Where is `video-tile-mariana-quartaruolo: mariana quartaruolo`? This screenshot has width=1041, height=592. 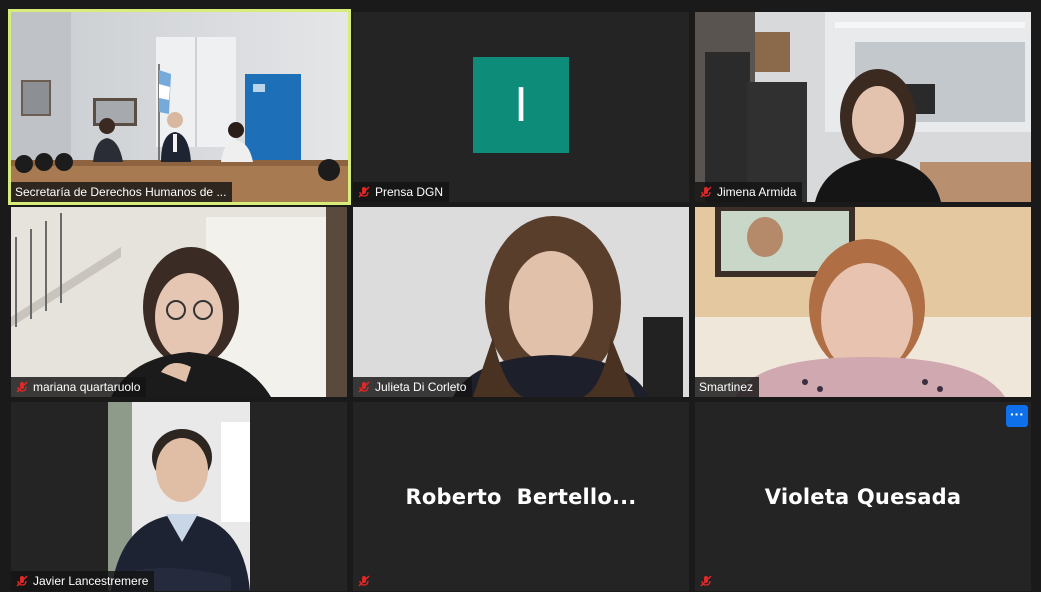 video-tile-mariana-quartaruolo: mariana quartaruolo is located at coordinates (179, 302).